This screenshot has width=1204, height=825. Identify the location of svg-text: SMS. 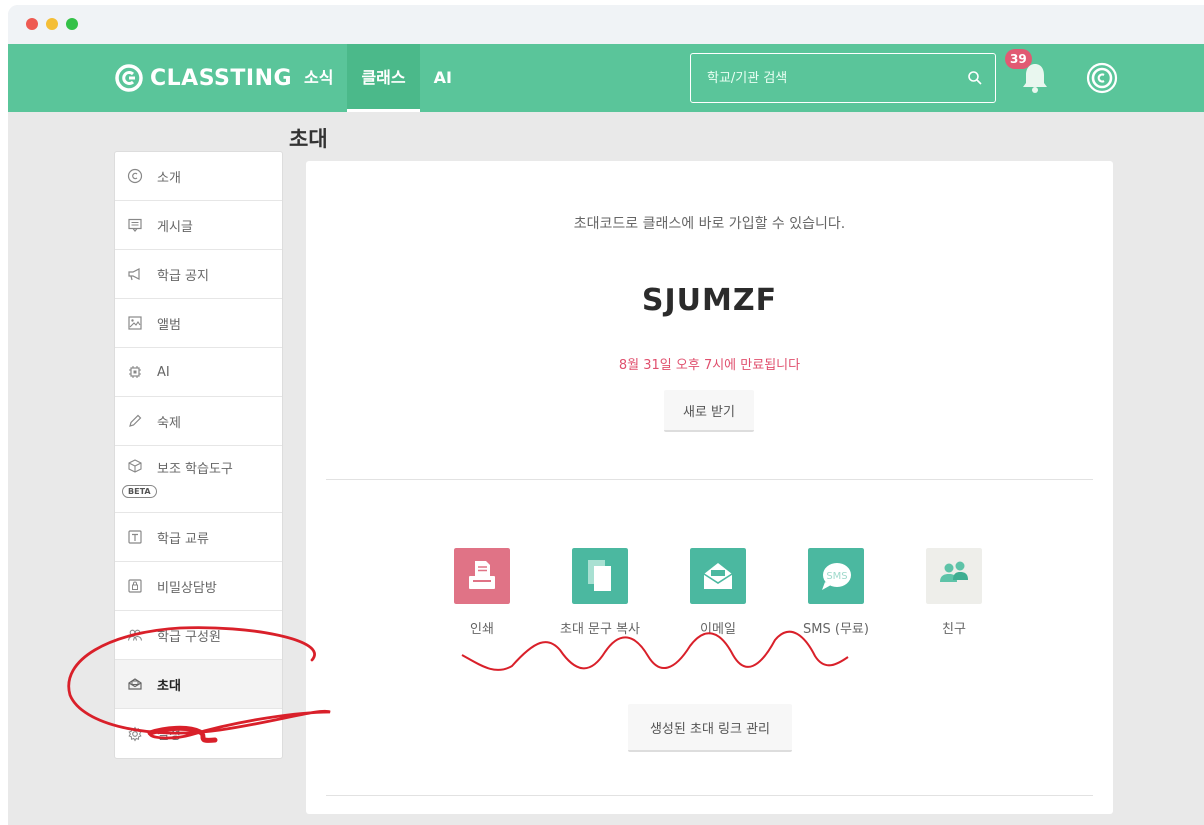
(836, 576).